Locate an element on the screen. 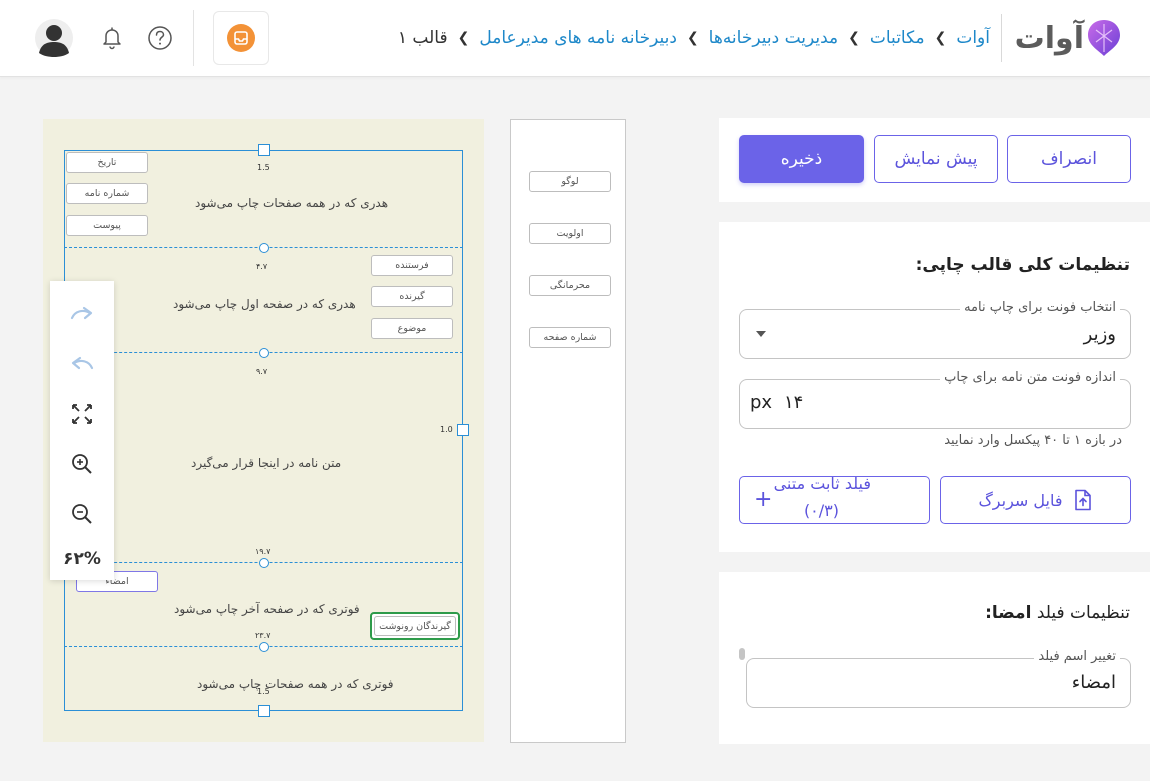 The width and height of the screenshot is (1150, 781). logo-text: آوات is located at coordinates (1049, 38).